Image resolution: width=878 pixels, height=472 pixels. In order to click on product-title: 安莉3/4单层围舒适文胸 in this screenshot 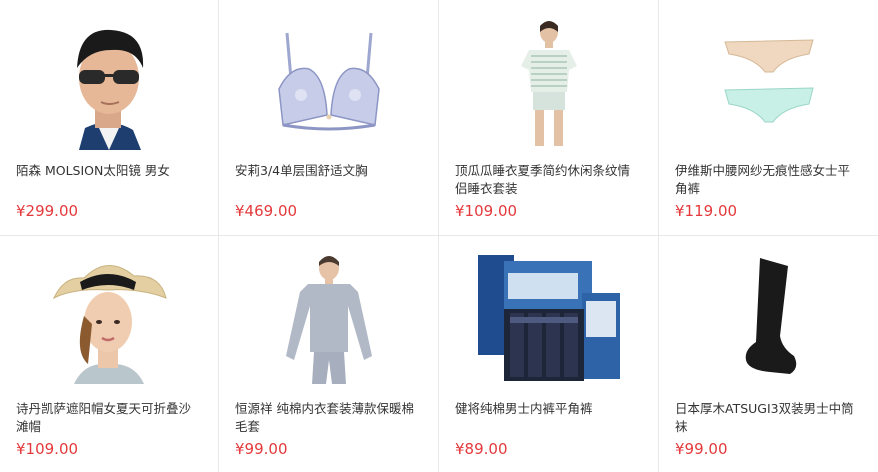, I will do `click(327, 171)`.